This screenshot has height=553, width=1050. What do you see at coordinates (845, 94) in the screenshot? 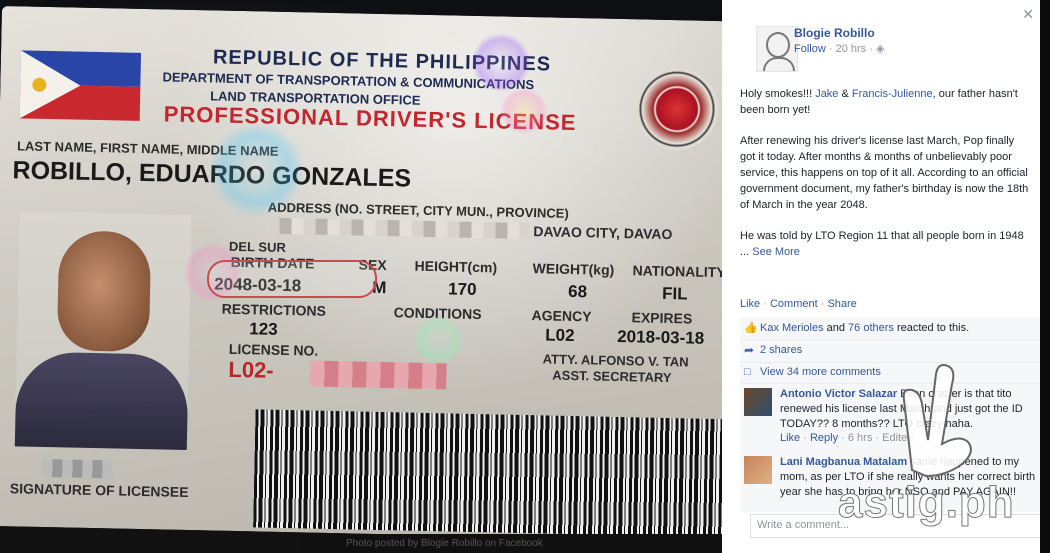
I see `post-text: &` at bounding box center [845, 94].